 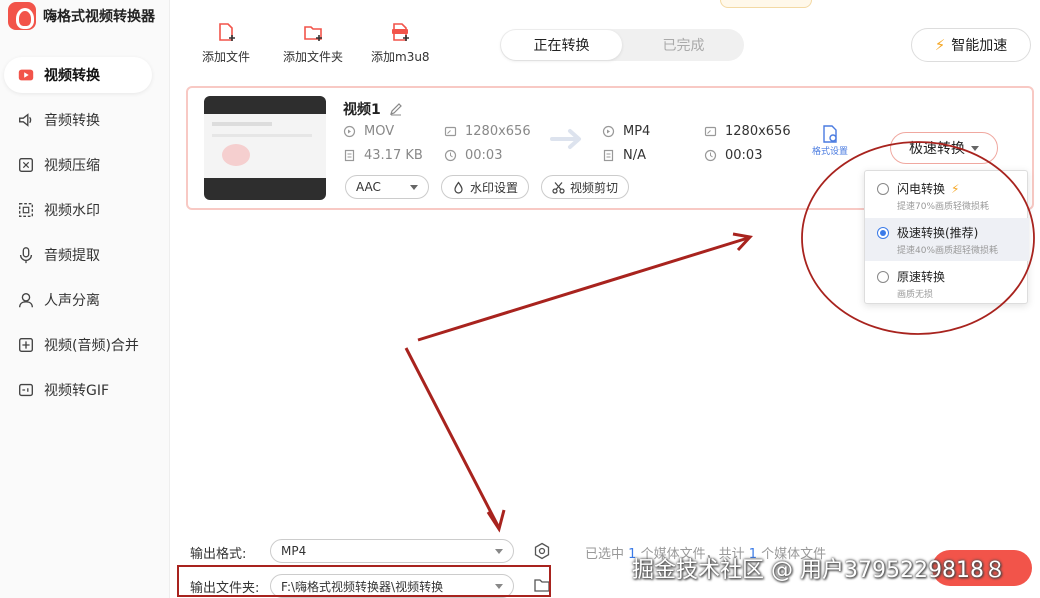 I want to click on file-name-text: 视频1, so click(x=362, y=110).